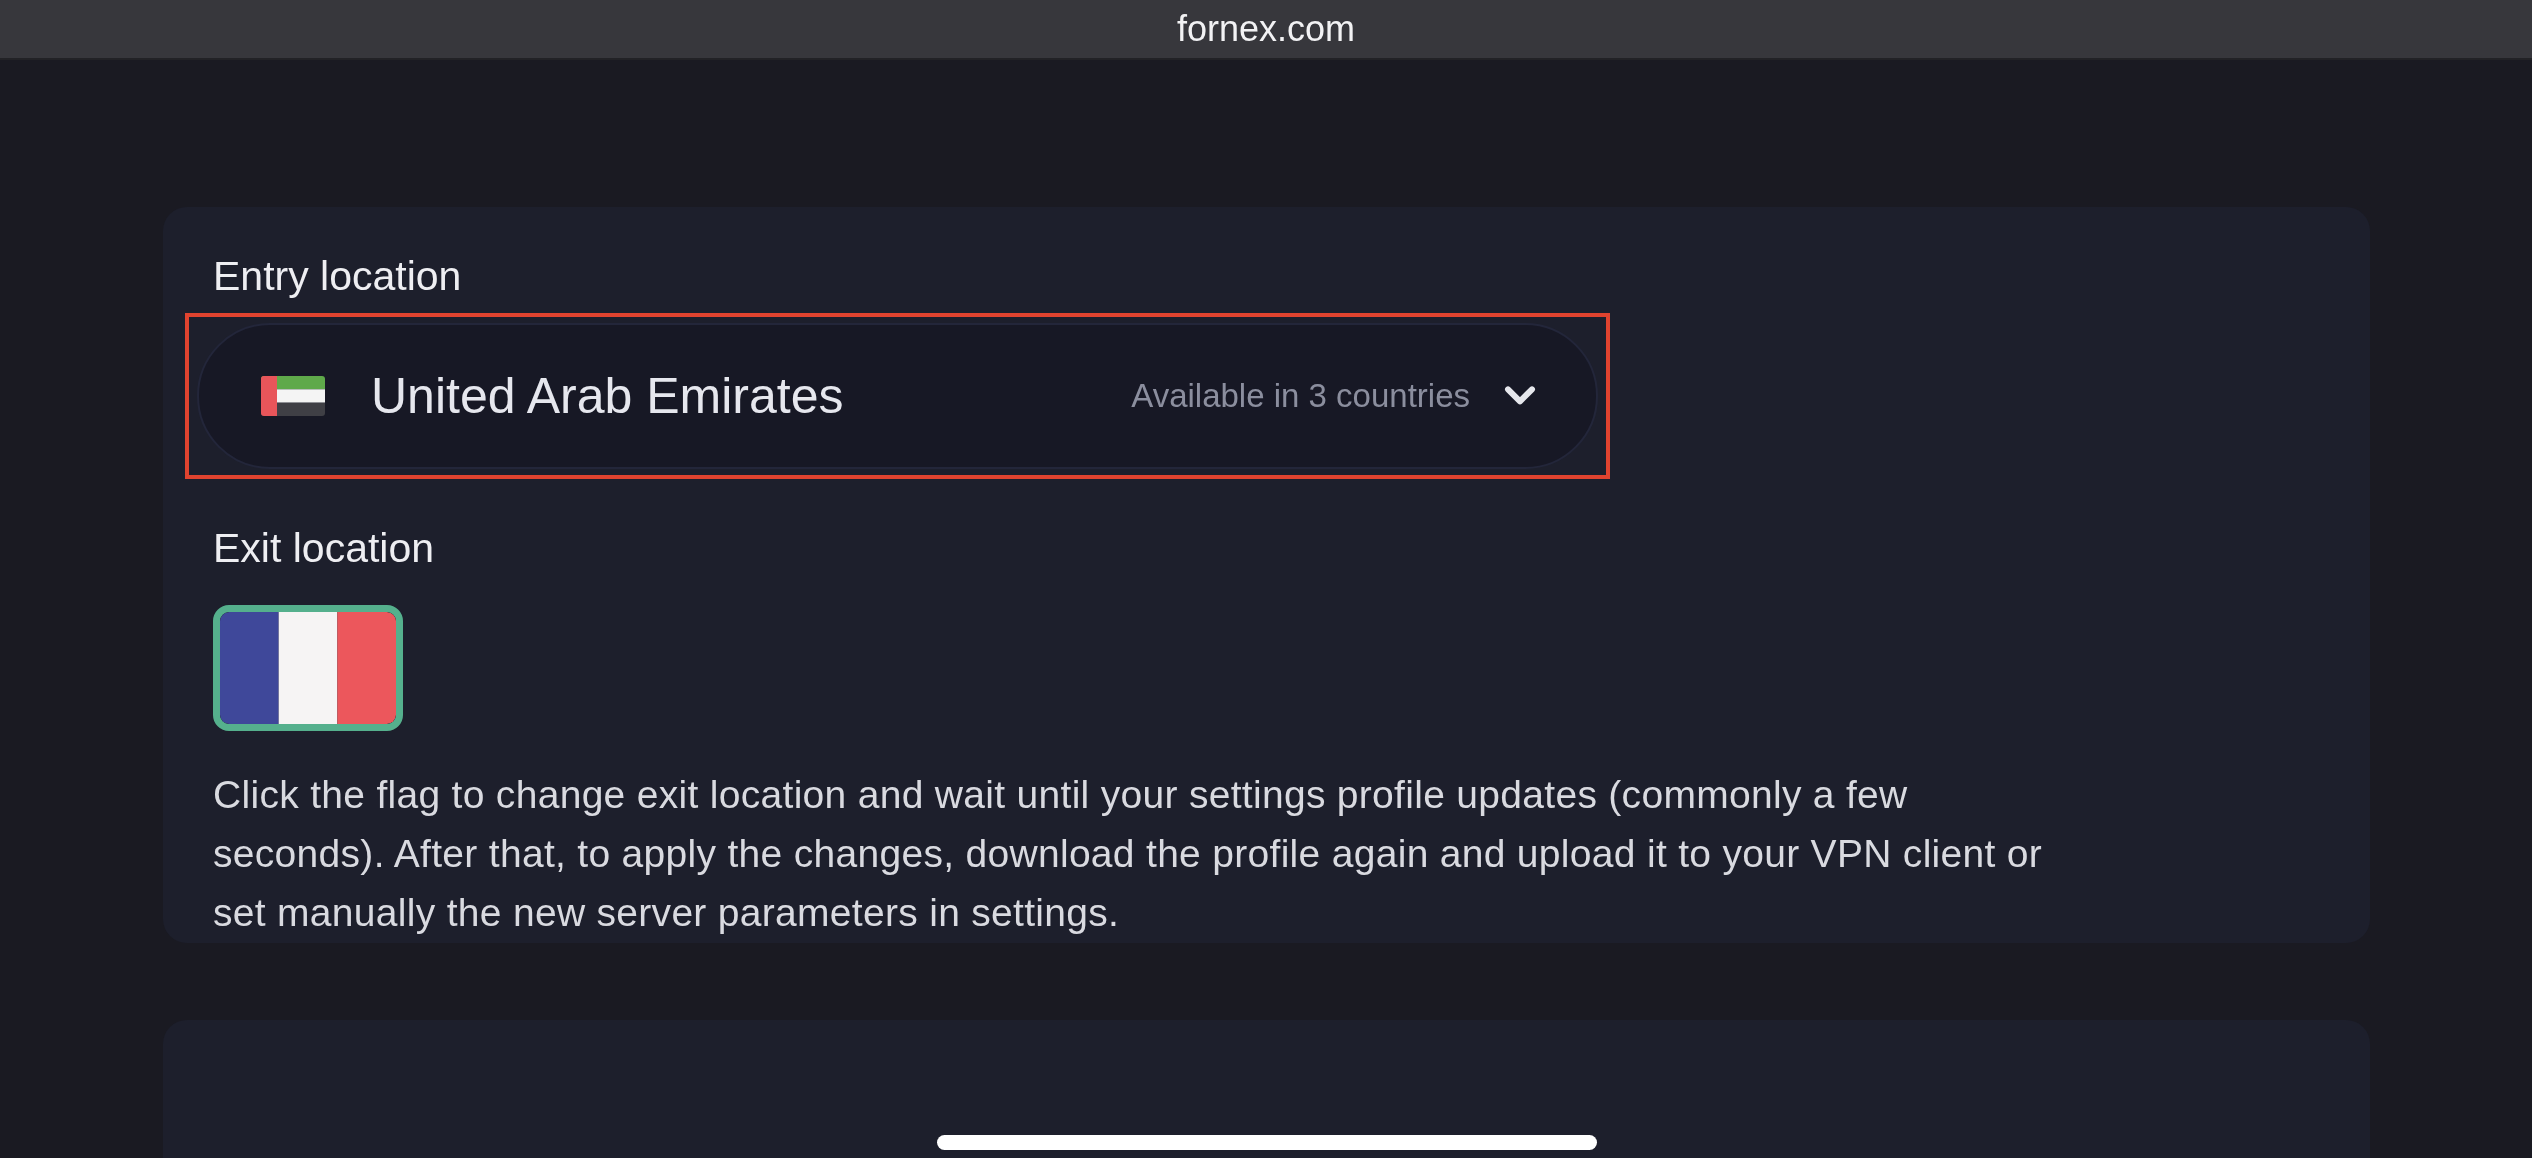 This screenshot has width=2532, height=1158. What do you see at coordinates (1520, 396) in the screenshot?
I see `chevron-down-icon` at bounding box center [1520, 396].